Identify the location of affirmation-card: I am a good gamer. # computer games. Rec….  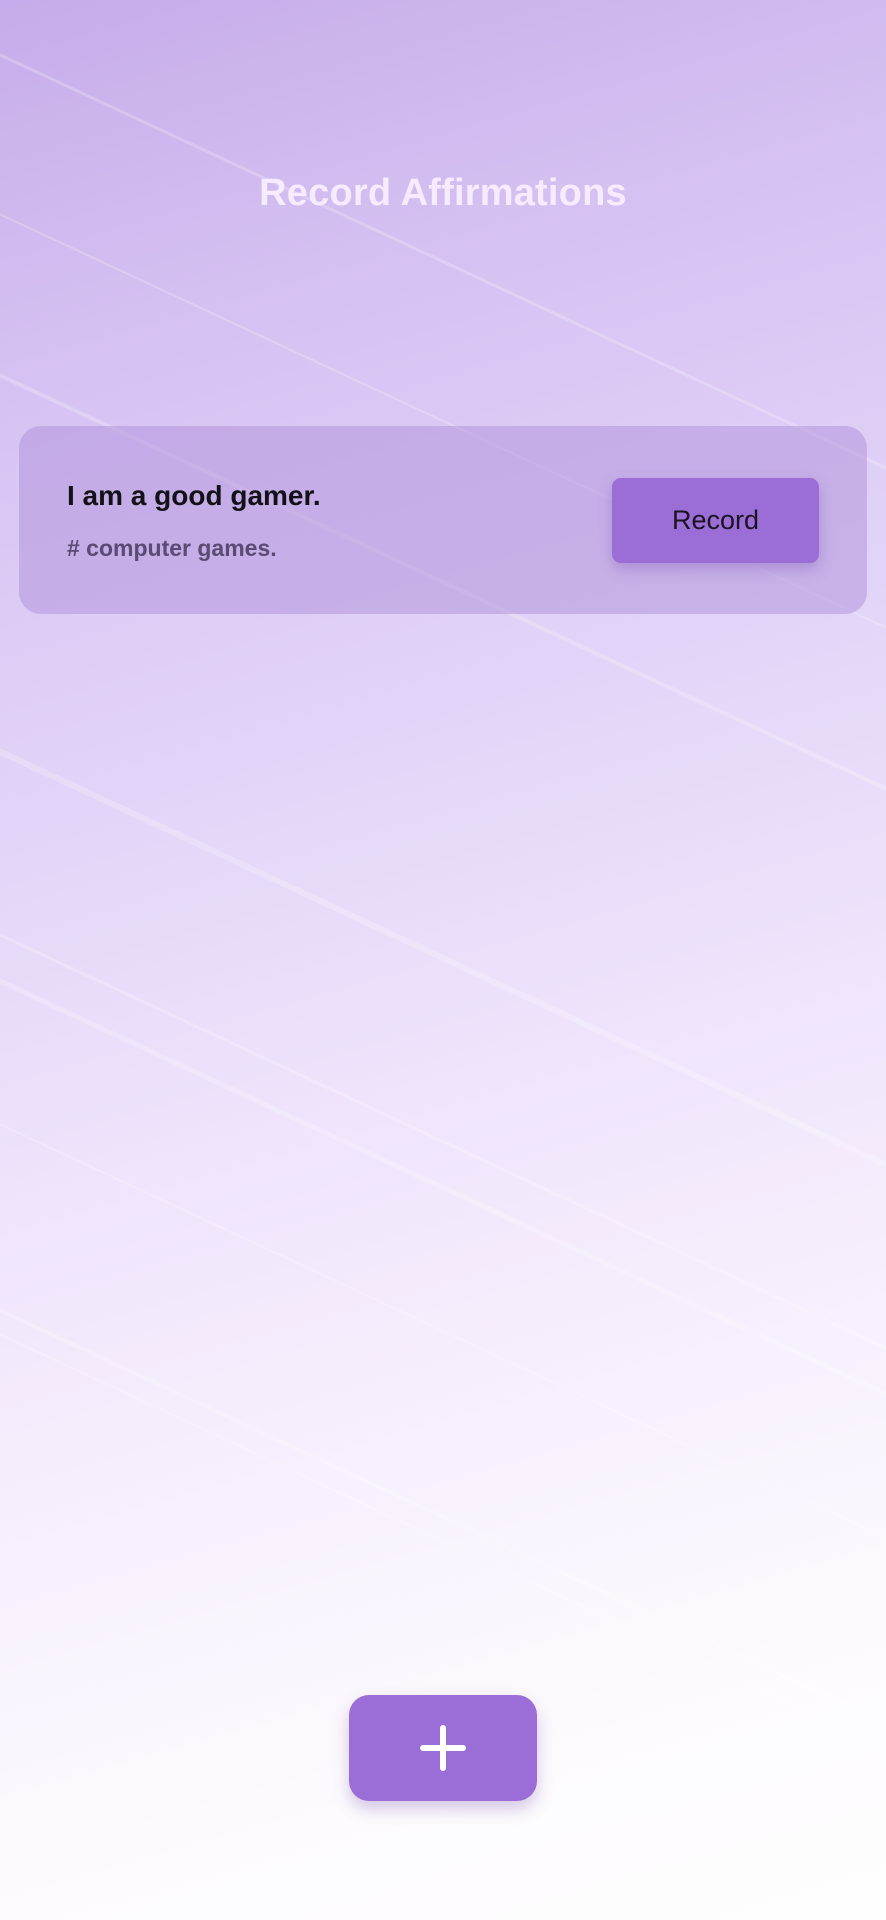
(443, 520).